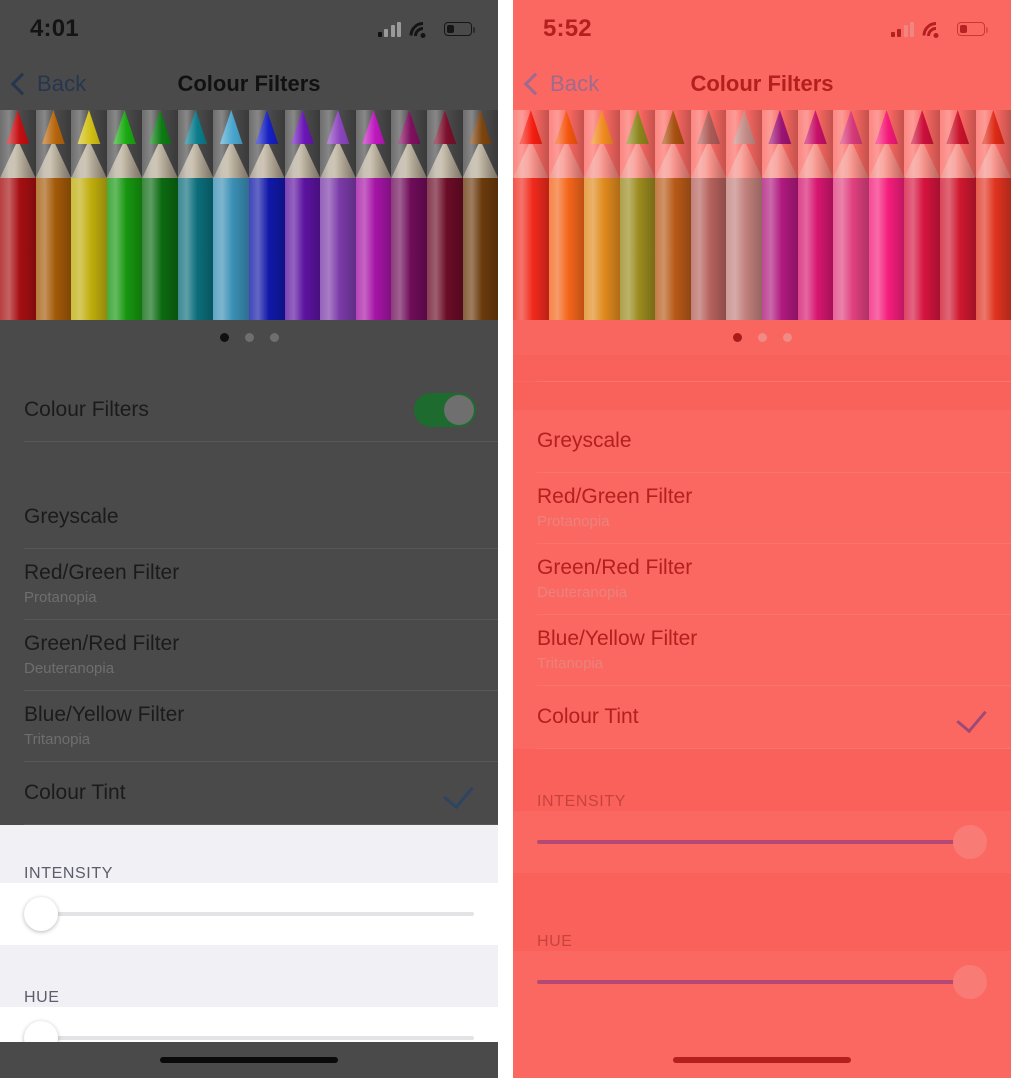 The image size is (1011, 1078). I want to click on status-bar-right: 5:52, so click(762, 29).